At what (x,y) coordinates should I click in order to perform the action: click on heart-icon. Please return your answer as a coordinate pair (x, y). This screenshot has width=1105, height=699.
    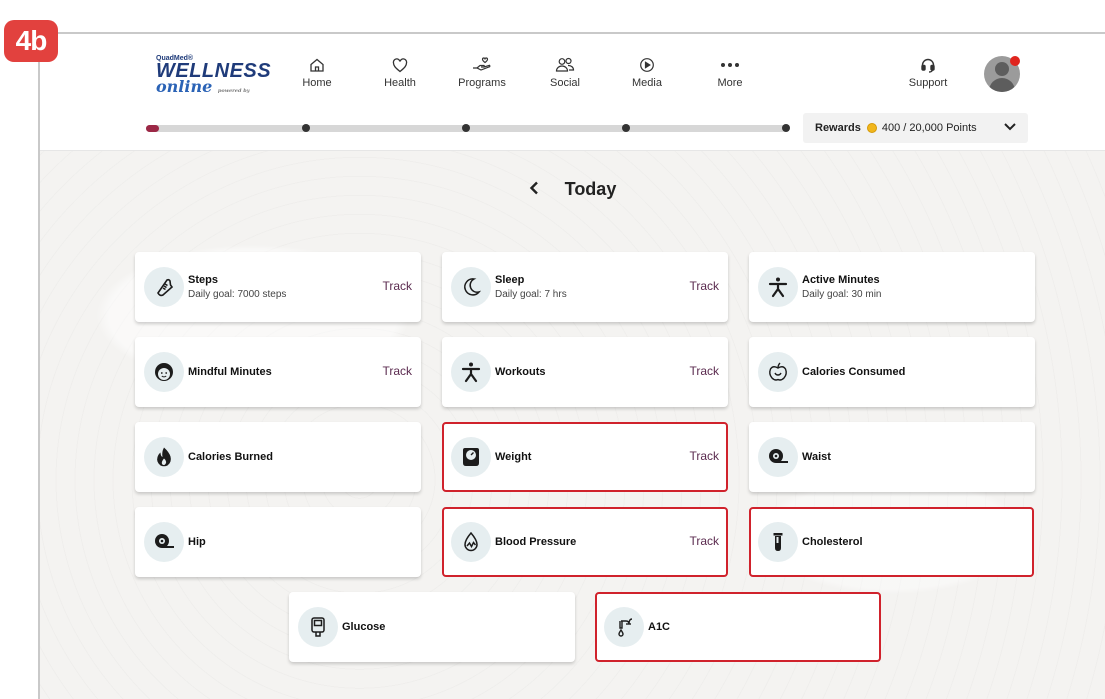
    Looking at the image, I should click on (400, 65).